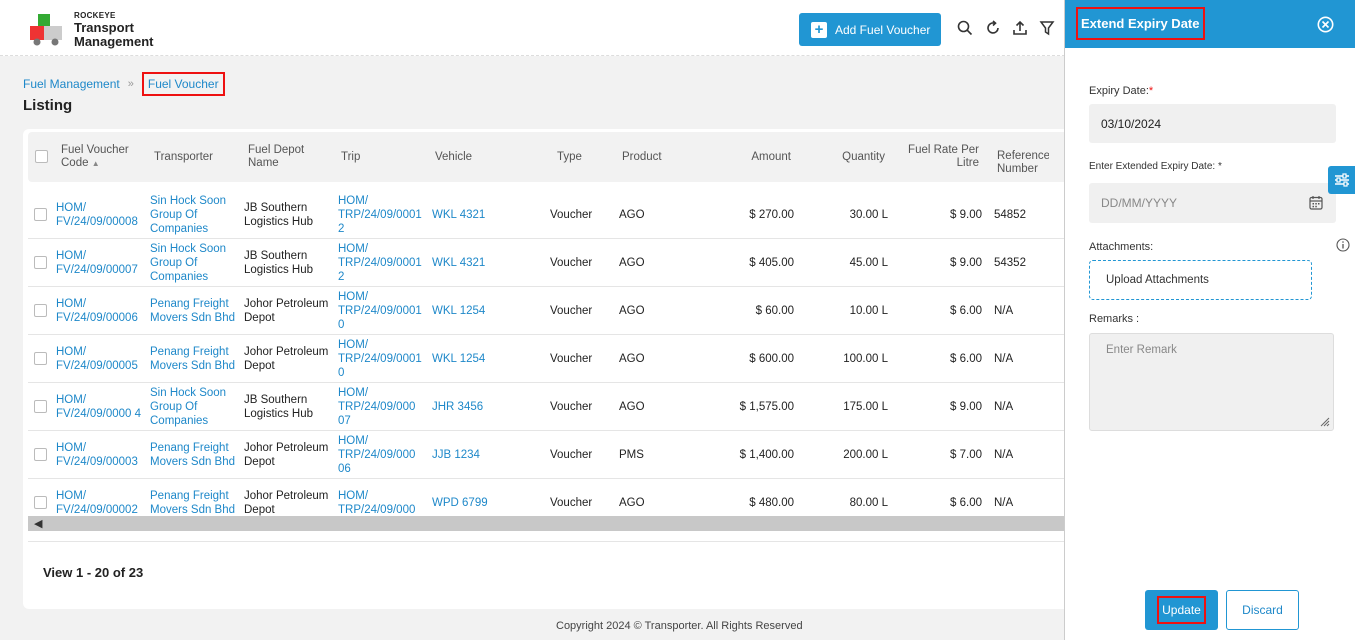 The image size is (1355, 640). Describe the element at coordinates (850, 157) in the screenshot. I see `header-quantity: Quantity` at that location.